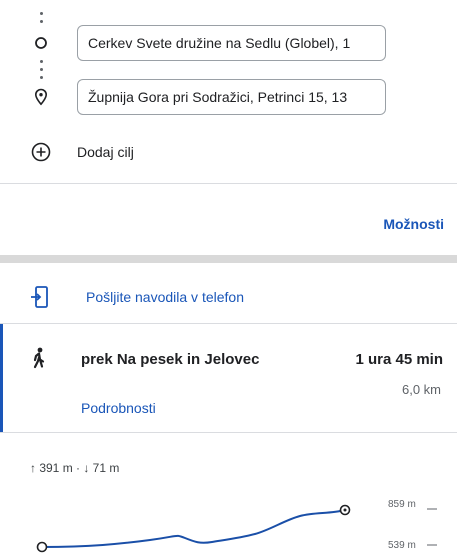 Image resolution: width=457 pixels, height=558 pixels. I want to click on route-duration: 1 ura 45 min, so click(399, 359).